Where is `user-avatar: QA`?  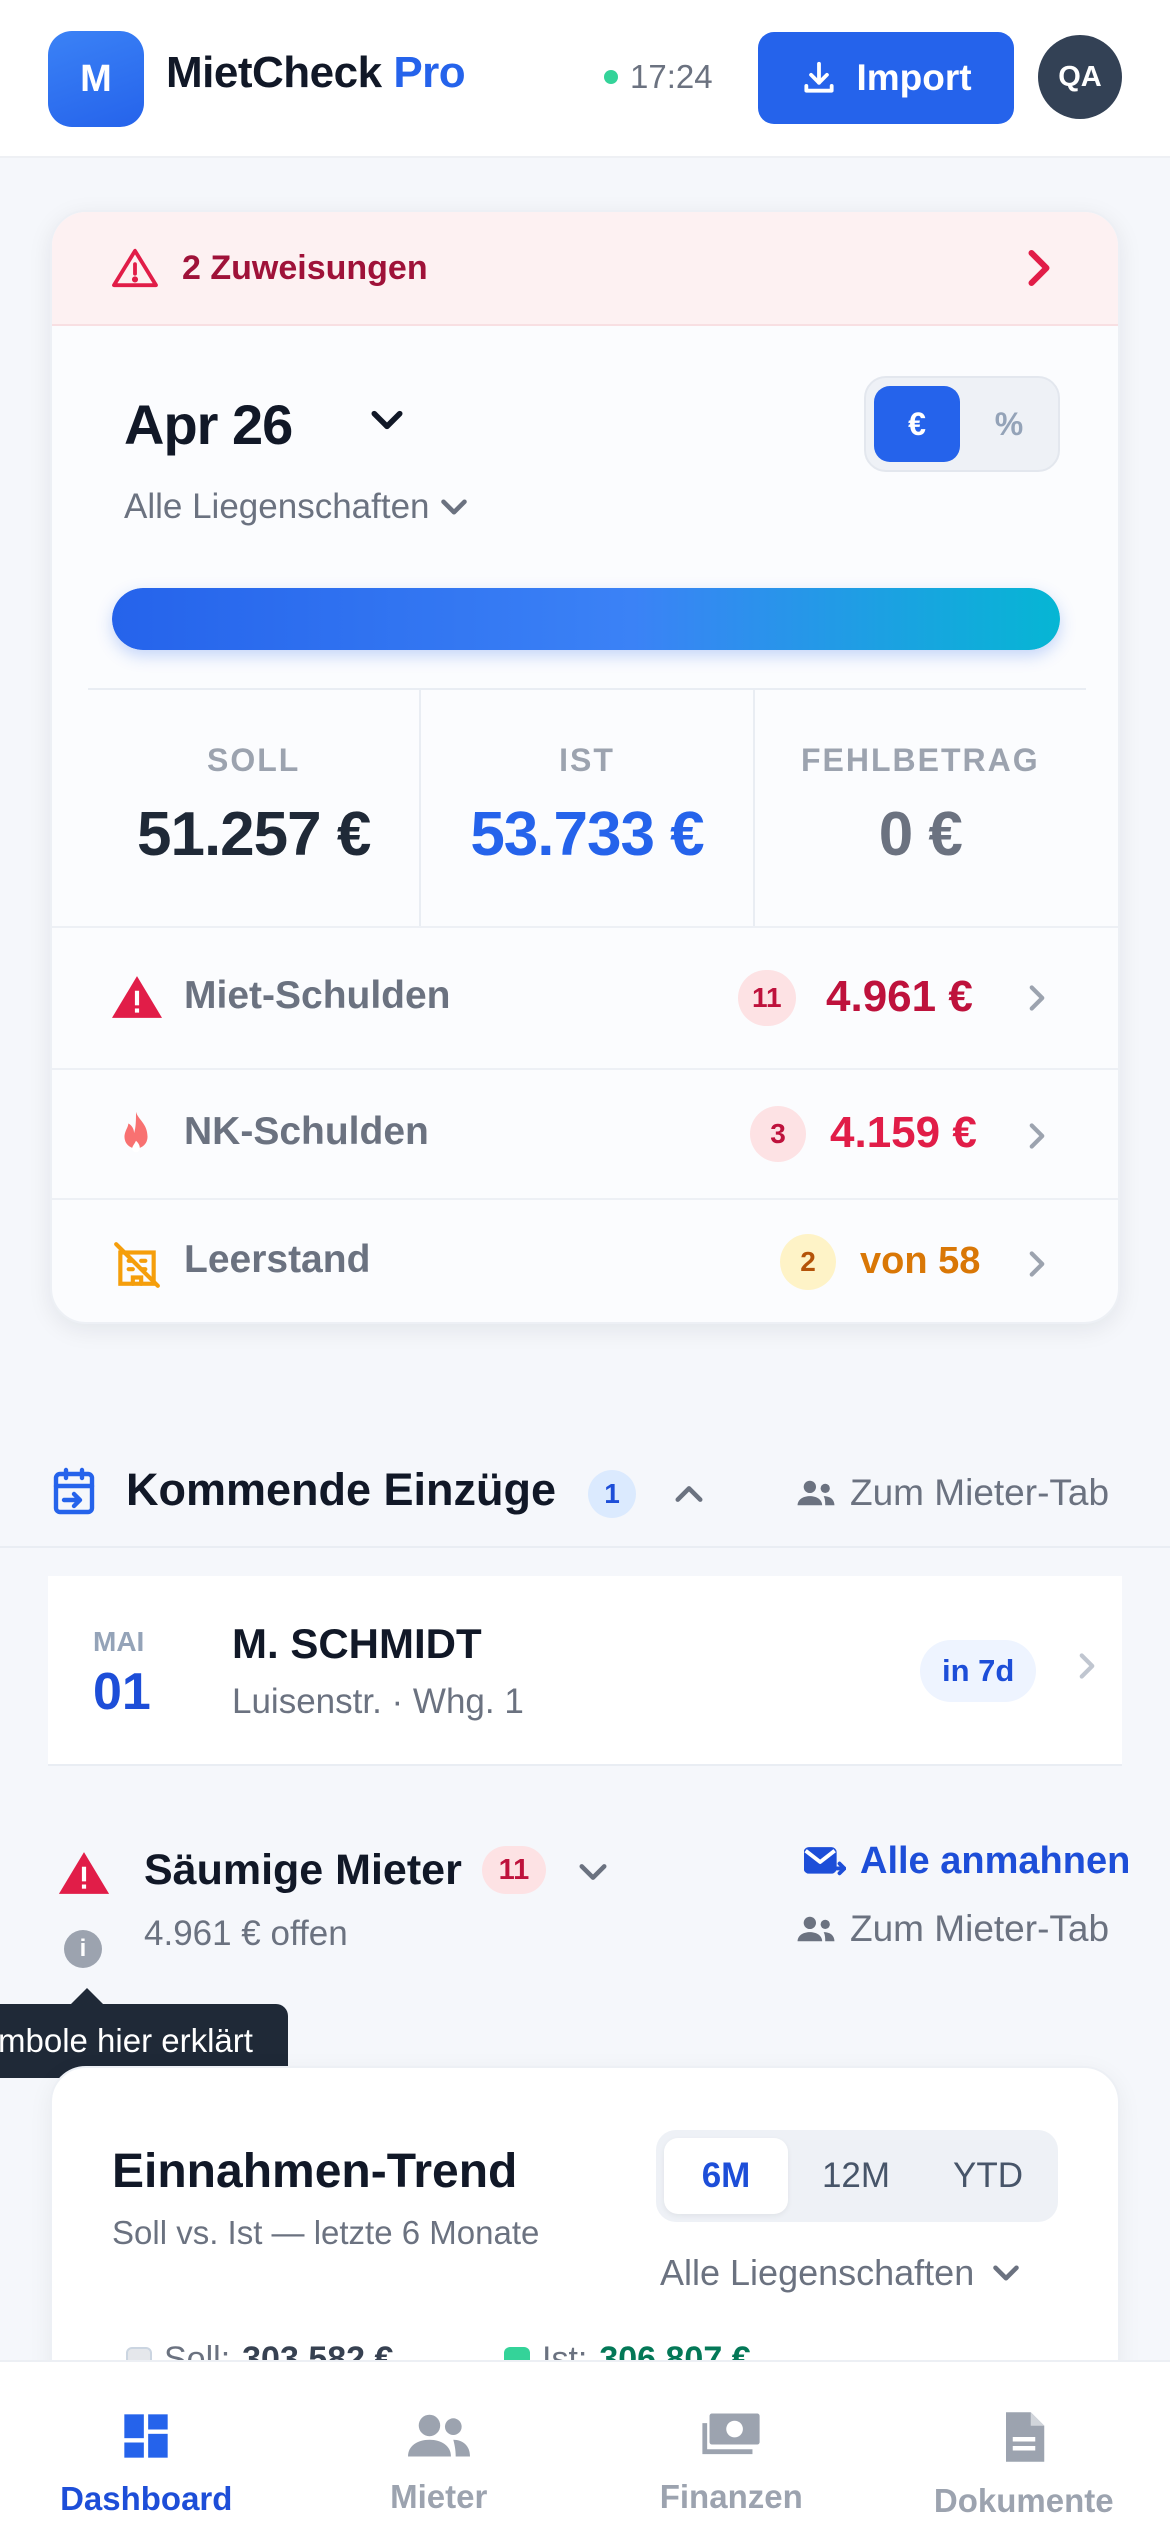 user-avatar: QA is located at coordinates (1080, 77).